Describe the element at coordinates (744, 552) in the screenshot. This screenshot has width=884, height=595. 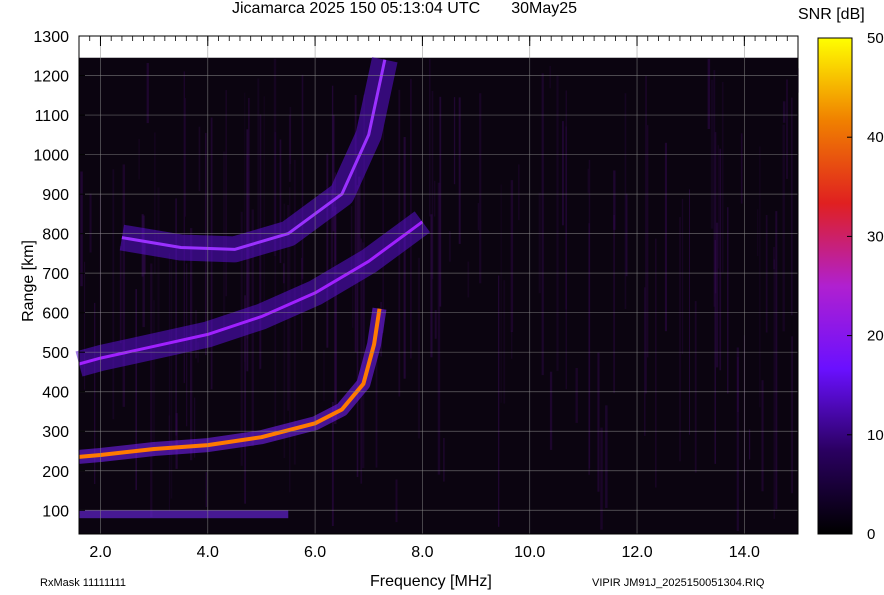
I see `x-tick-label: 14.0` at that location.